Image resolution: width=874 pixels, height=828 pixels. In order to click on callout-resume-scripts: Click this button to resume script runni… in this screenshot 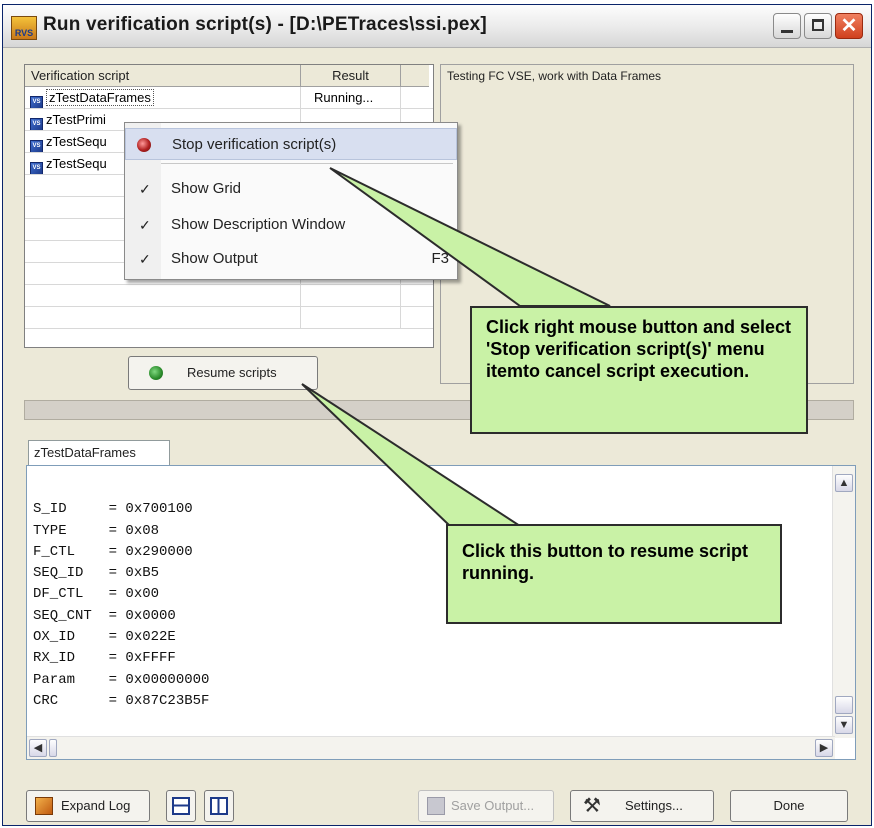, I will do `click(614, 574)`.